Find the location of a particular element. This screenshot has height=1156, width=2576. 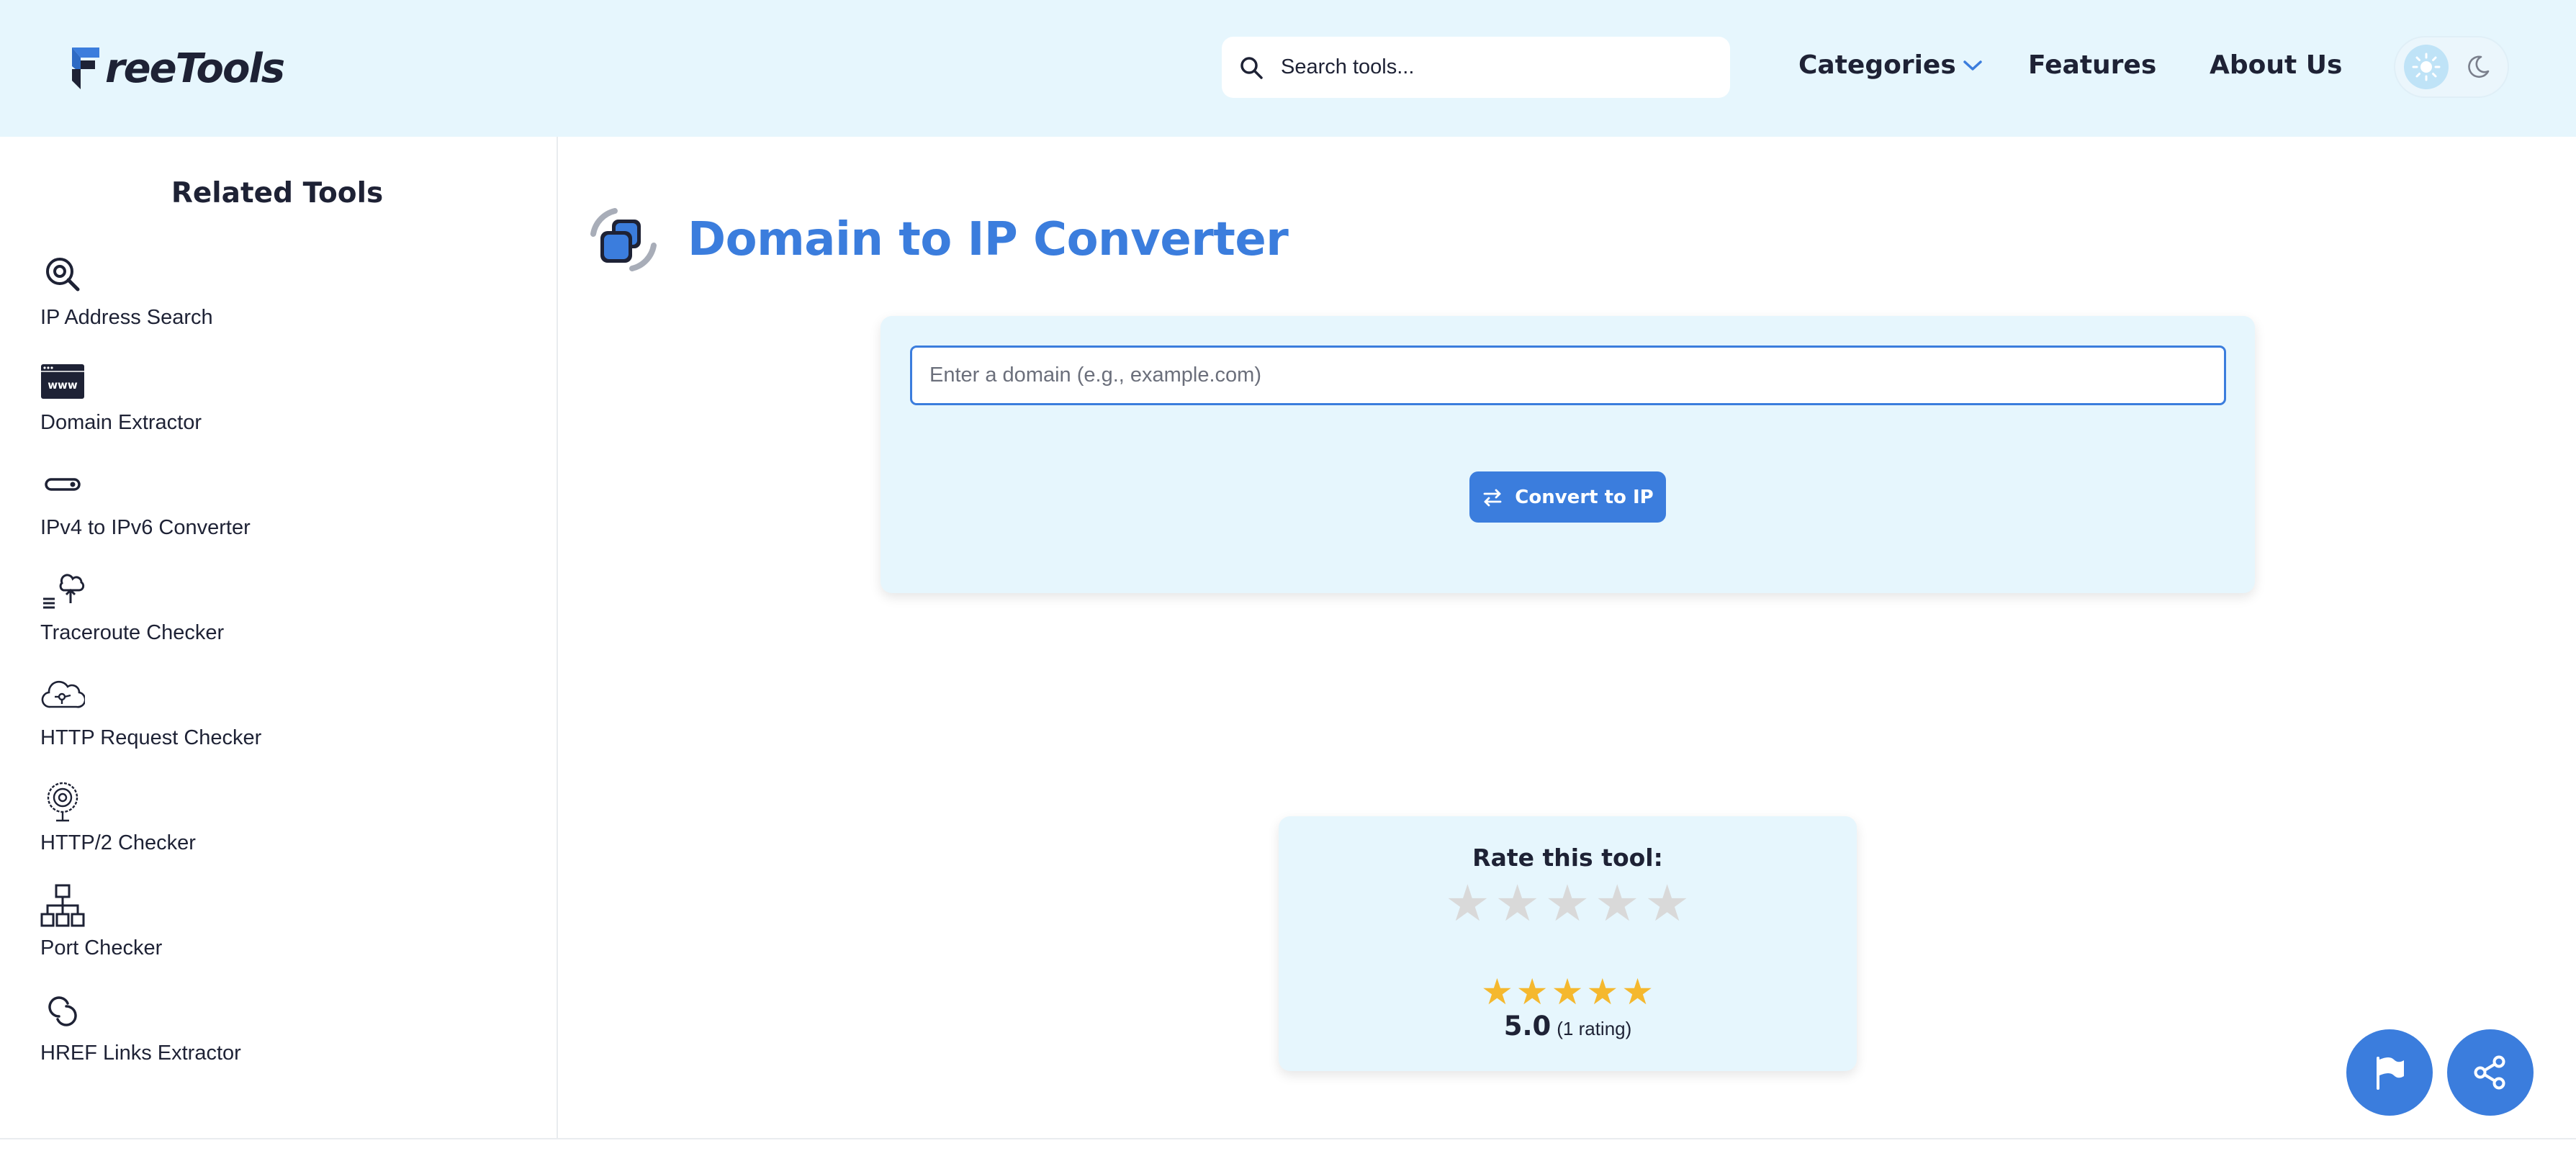

search-input is located at coordinates (1497, 67).